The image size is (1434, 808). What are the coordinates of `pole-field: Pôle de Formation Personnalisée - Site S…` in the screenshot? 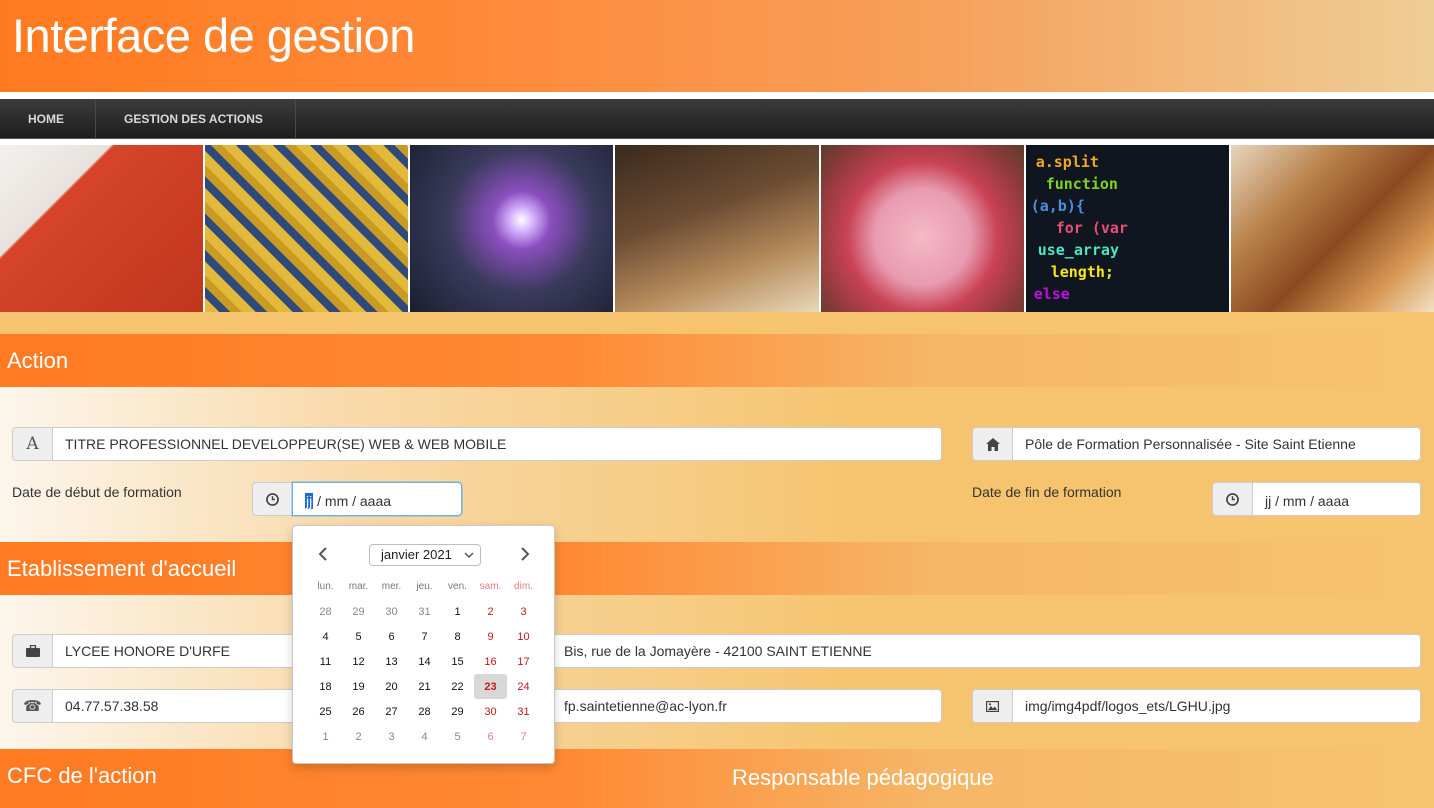 It's located at (1216, 444).